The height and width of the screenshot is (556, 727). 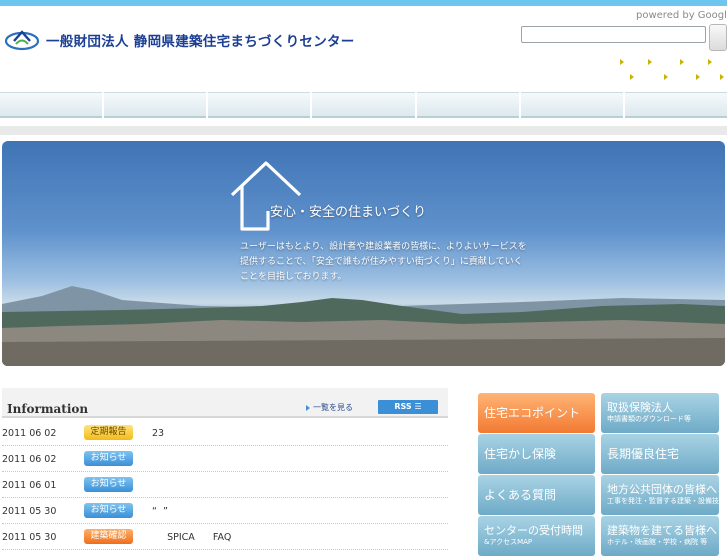 What do you see at coordinates (266, 196) in the screenshot?
I see `house-outline-icon` at bounding box center [266, 196].